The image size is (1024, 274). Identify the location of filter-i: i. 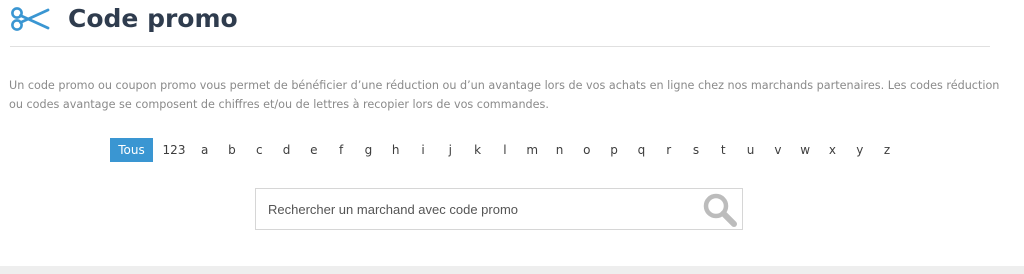
(422, 150).